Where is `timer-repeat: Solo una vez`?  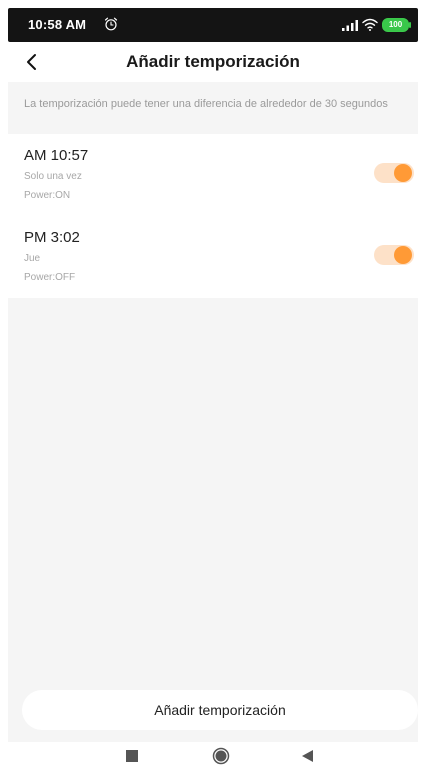 timer-repeat: Solo una vez is located at coordinates (53, 176).